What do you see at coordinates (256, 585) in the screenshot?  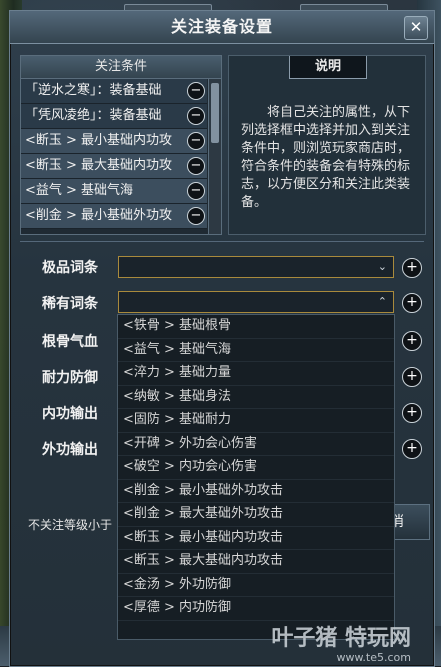 I see `dropdown-option: <金汤 > 外功防御` at bounding box center [256, 585].